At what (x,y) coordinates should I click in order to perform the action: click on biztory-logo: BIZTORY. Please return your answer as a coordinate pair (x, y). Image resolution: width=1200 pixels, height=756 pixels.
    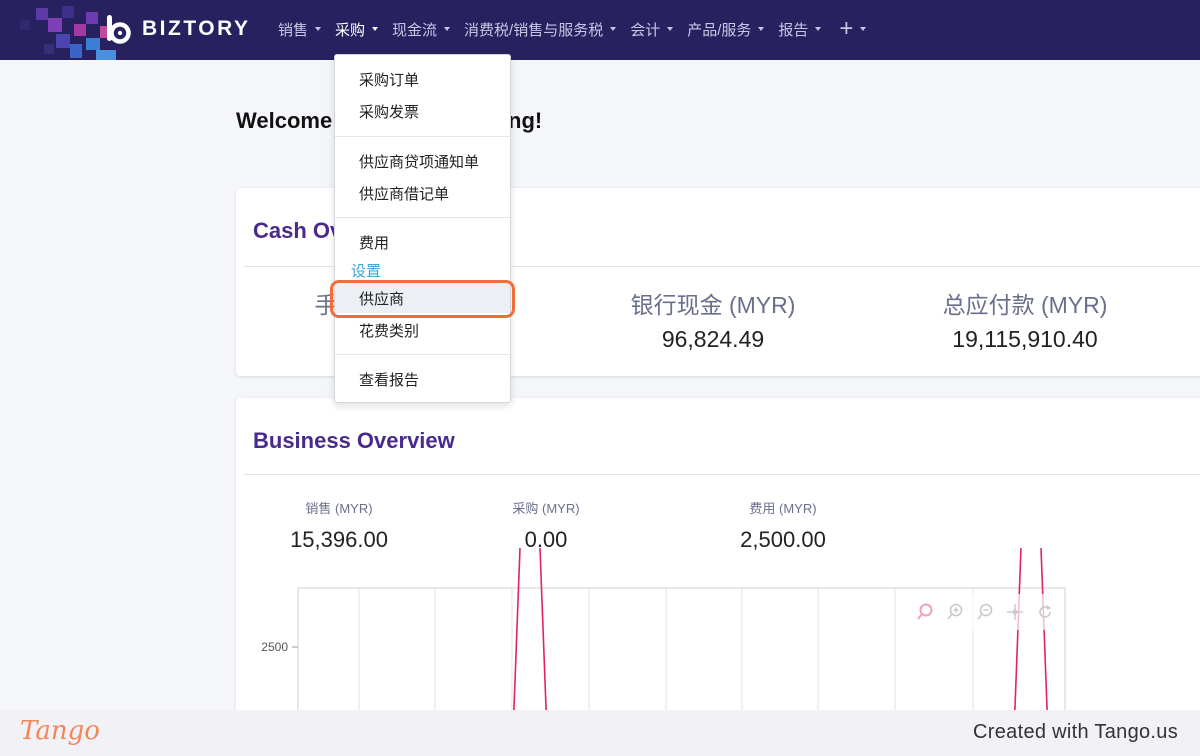
    Looking at the image, I should click on (177, 29).